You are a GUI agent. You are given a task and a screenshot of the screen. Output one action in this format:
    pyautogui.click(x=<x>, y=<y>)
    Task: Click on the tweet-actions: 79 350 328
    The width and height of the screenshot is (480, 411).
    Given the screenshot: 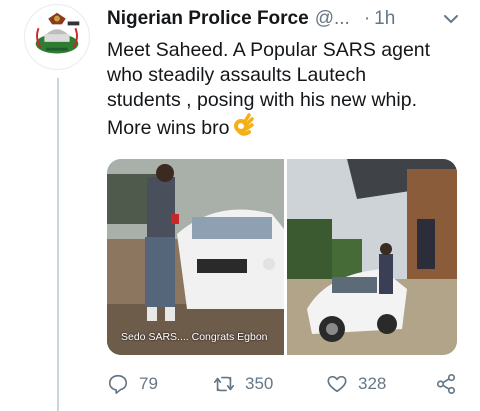 What is the action you would take?
    pyautogui.click(x=285, y=384)
    